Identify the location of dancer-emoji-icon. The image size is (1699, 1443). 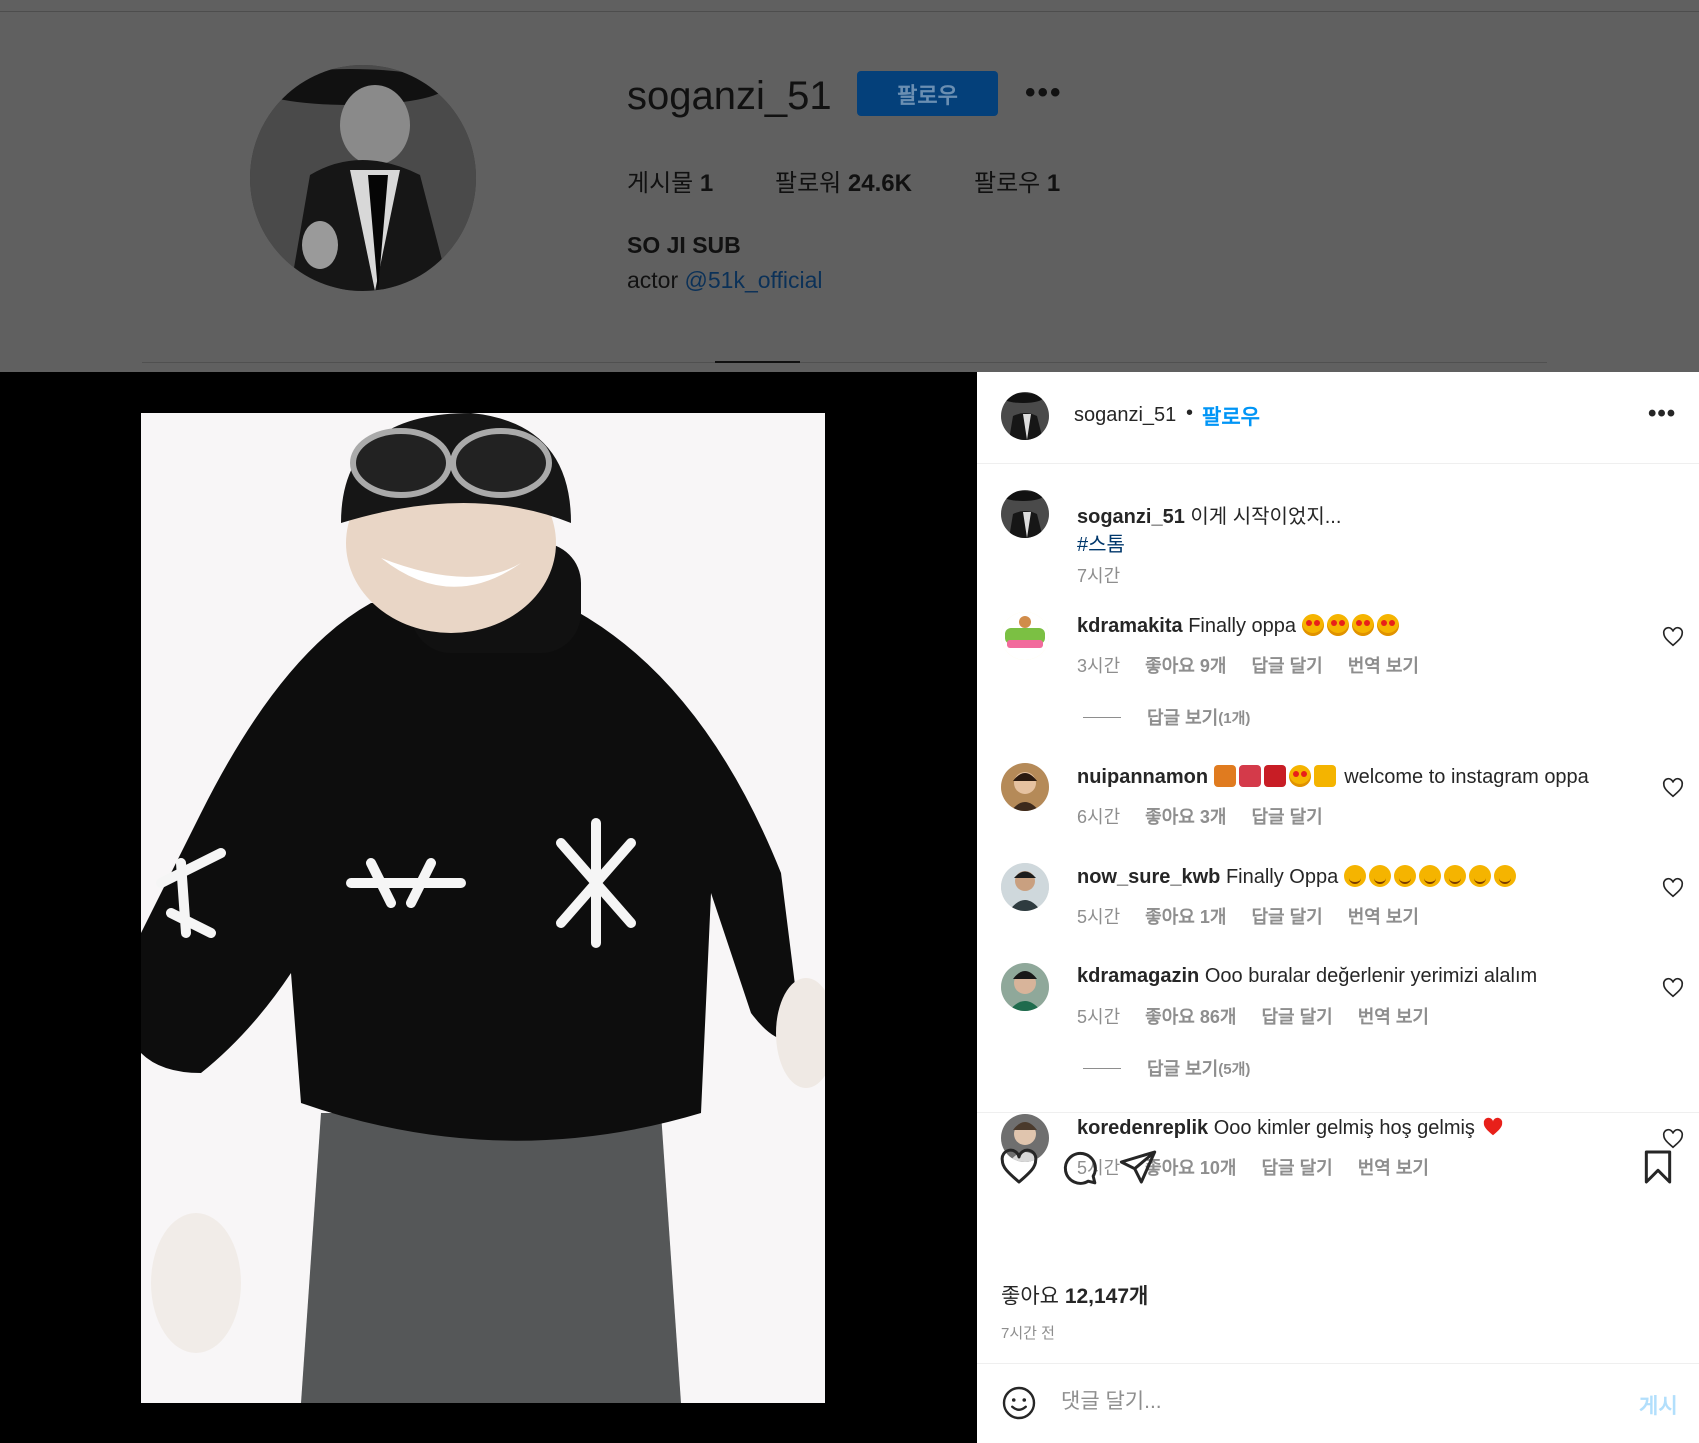
(1249, 776).